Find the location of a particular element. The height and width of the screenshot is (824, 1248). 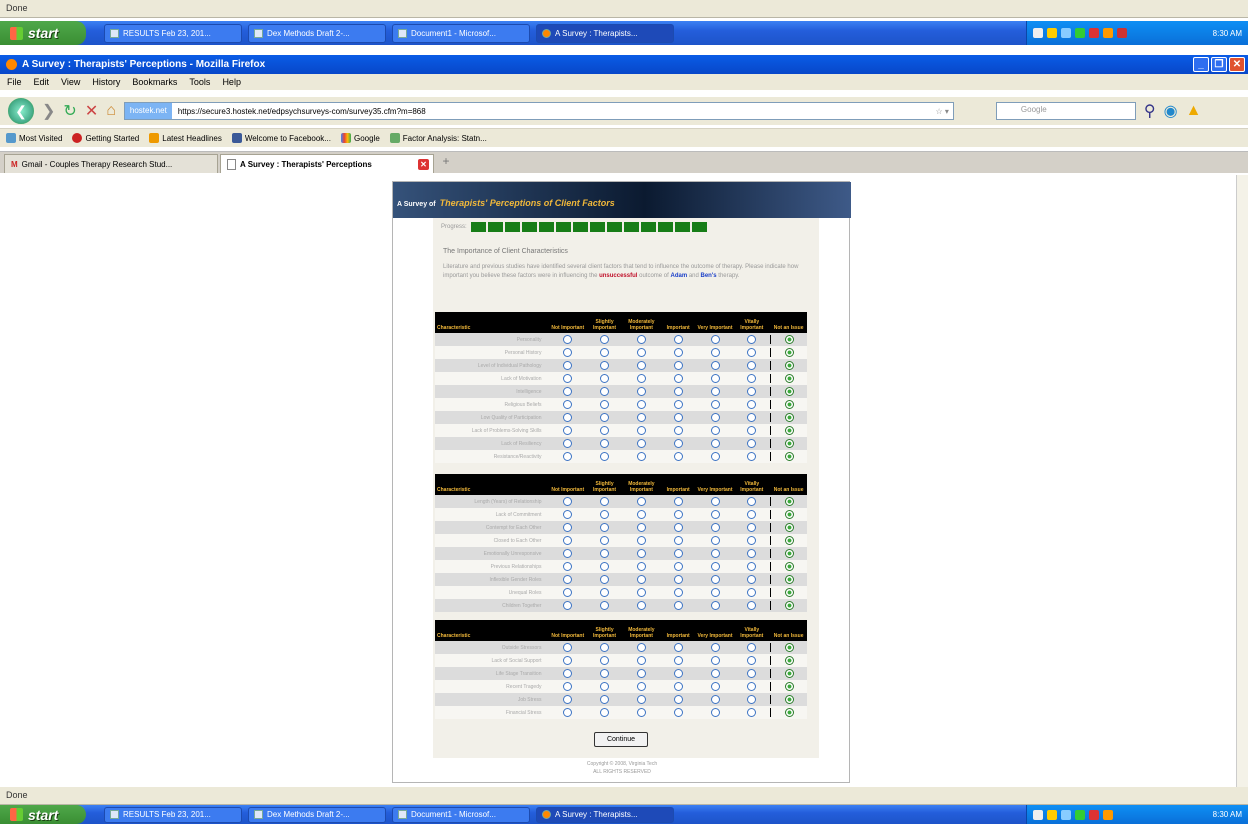

forward-button: ❯ is located at coordinates (48, 111).